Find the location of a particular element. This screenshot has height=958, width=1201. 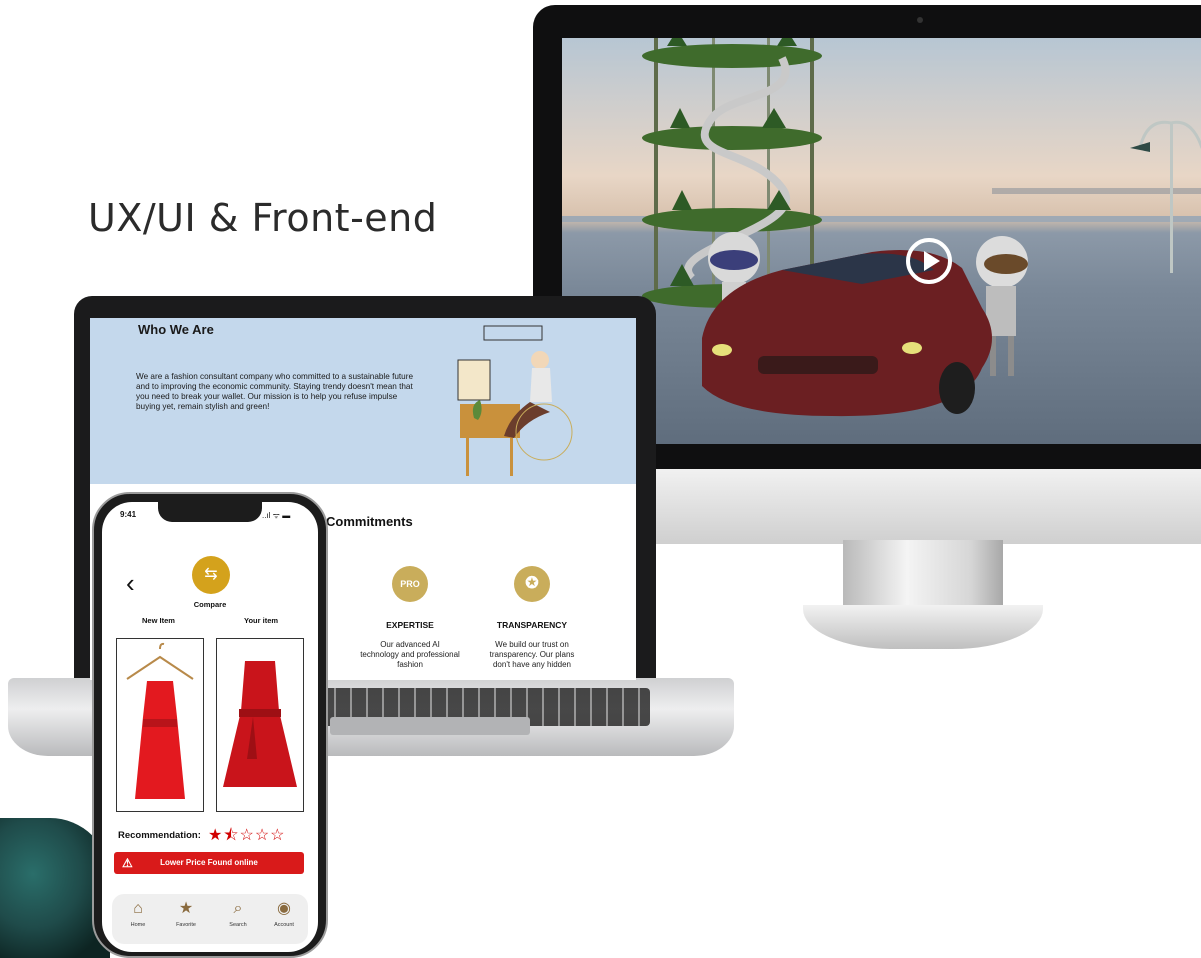

monitor-camera is located at coordinates (920, 20).